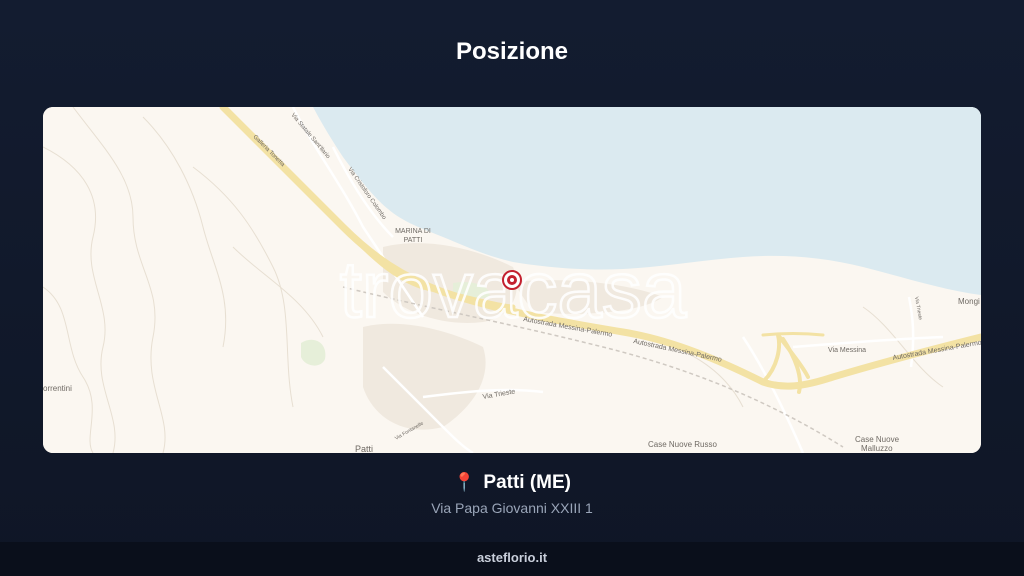  What do you see at coordinates (57, 388) in the screenshot?
I see `label-sorrentini: orrentini` at bounding box center [57, 388].